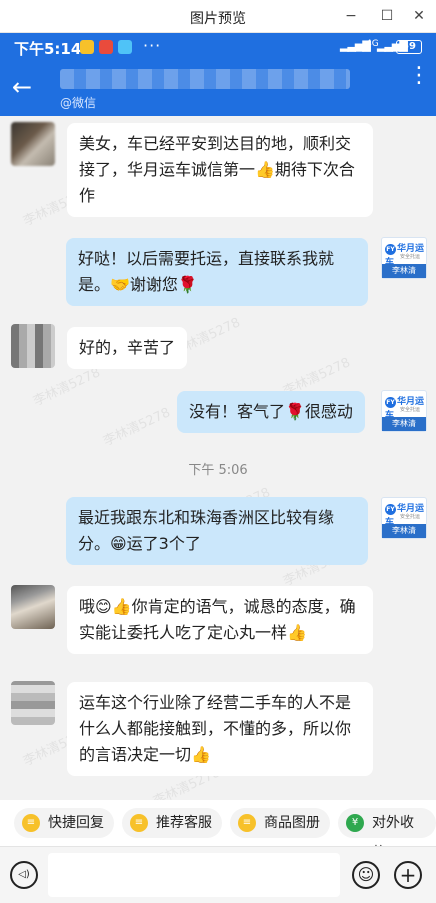 This screenshot has height=903, width=436. What do you see at coordinates (172, 823) in the screenshot?
I see `recommend-service-button: ≡ 推荐客服` at bounding box center [172, 823].